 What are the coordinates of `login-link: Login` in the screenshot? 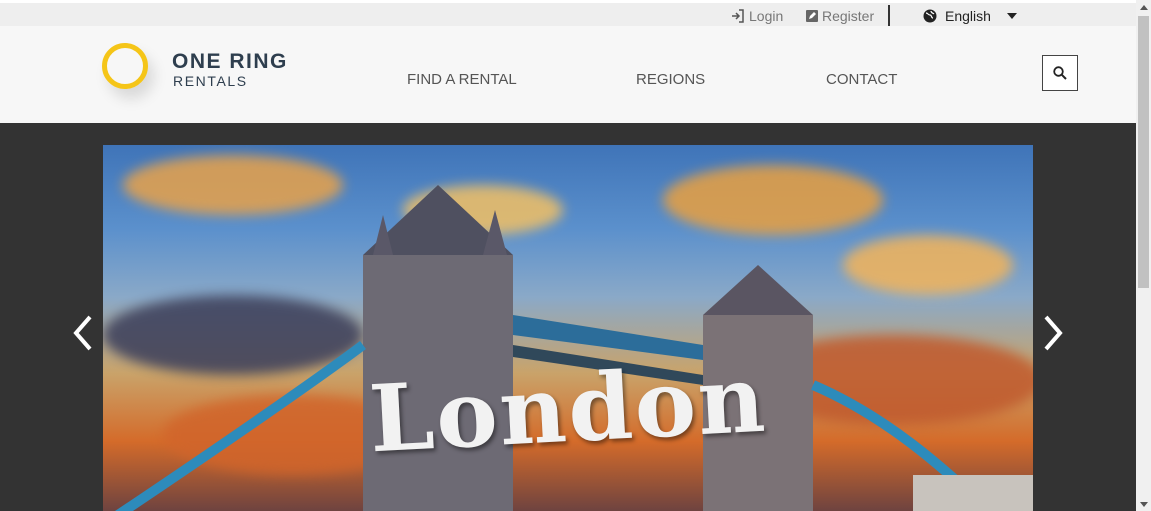 It's located at (757, 16).